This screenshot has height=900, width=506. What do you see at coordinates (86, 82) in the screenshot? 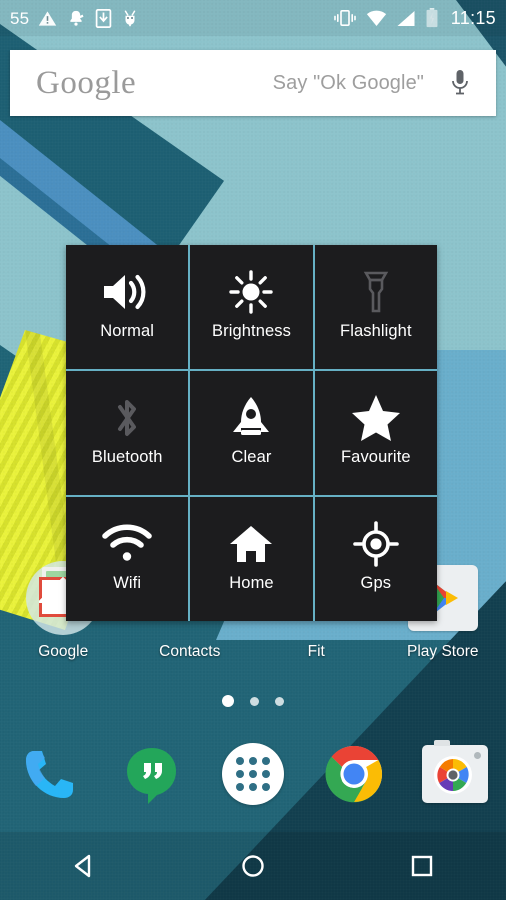
I see `google-logo: Google` at bounding box center [86, 82].